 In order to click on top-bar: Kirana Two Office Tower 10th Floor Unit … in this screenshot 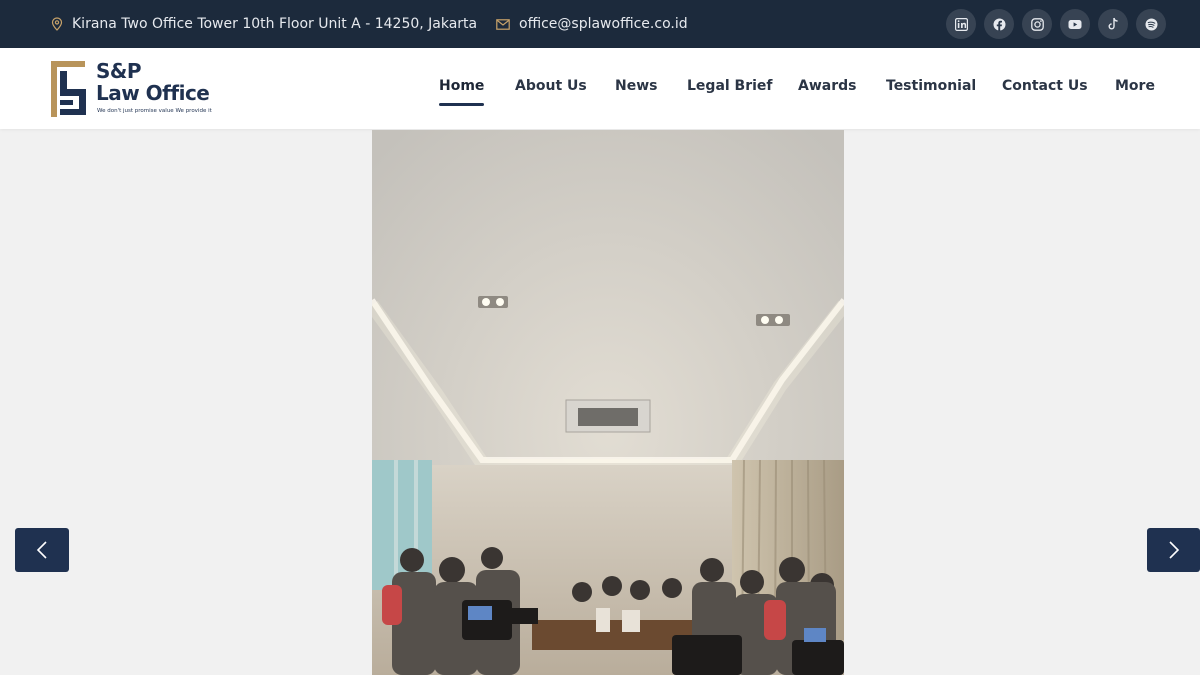, I will do `click(600, 24)`.